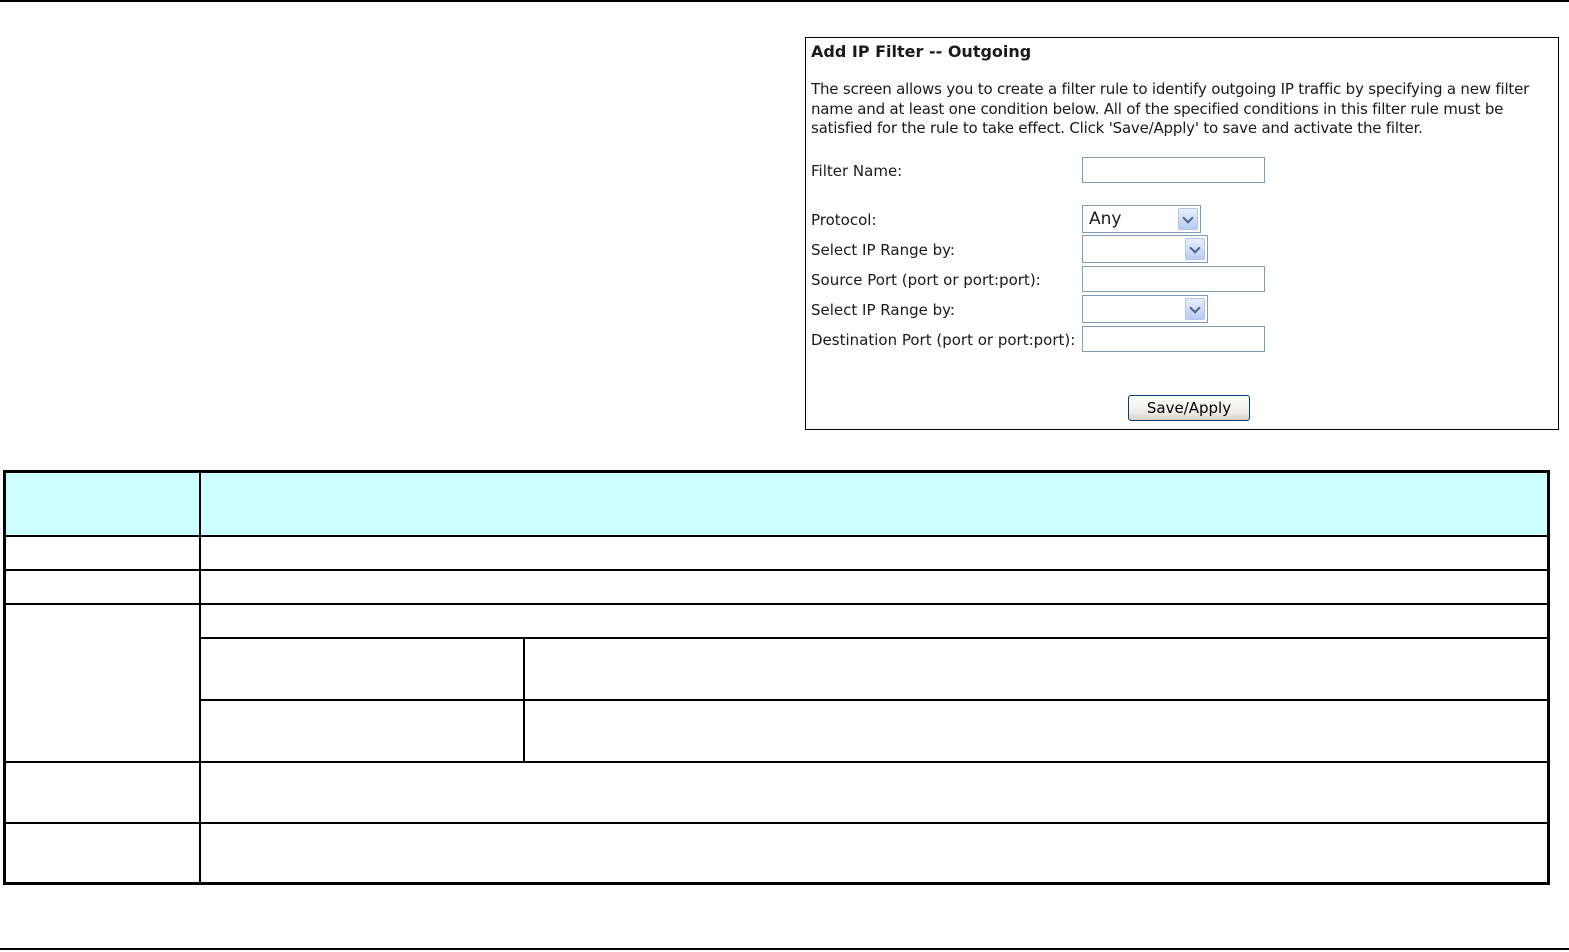 The width and height of the screenshot is (1569, 952). What do you see at coordinates (1173, 170) in the screenshot?
I see `filter-name-input` at bounding box center [1173, 170].